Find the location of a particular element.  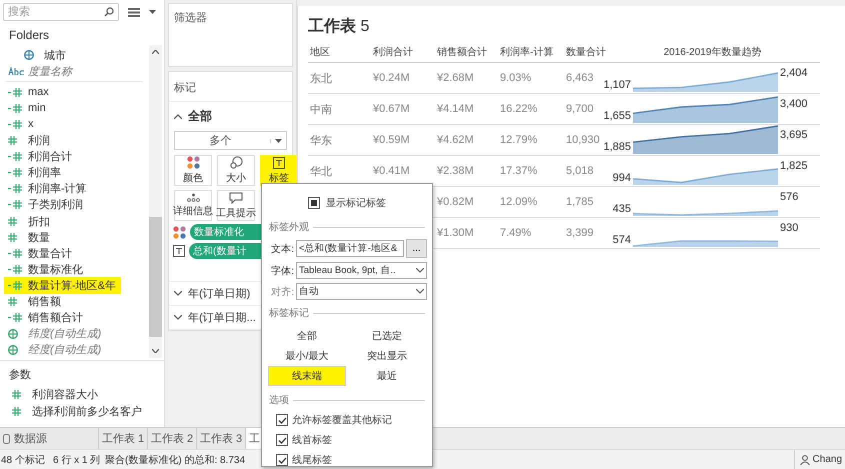

text-label-icon is located at coordinates (279, 162).